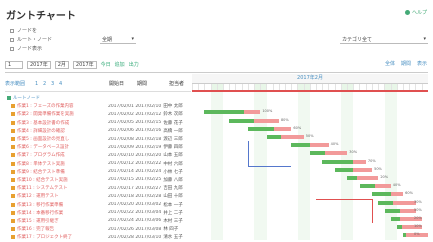  I want to click on page-link-4: 4, so click(84, 84).